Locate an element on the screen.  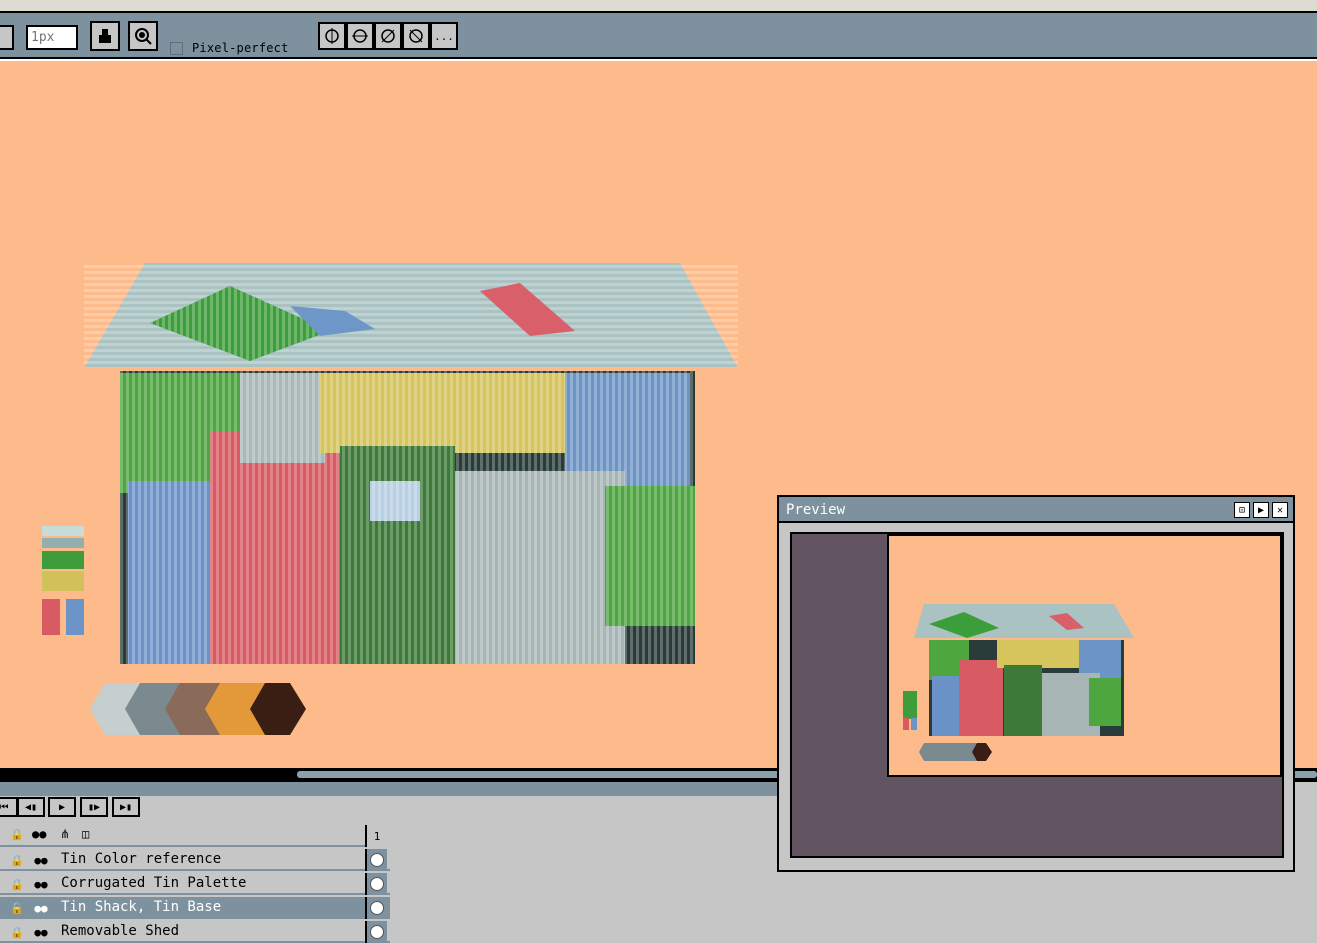
wall-art is located at coordinates (407, 517).